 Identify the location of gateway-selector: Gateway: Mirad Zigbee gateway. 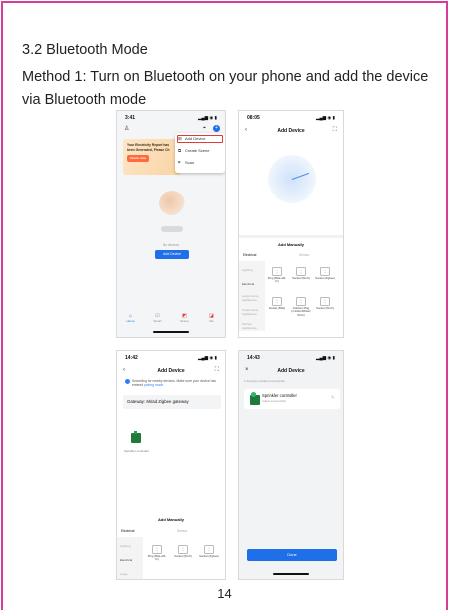
(172, 402).